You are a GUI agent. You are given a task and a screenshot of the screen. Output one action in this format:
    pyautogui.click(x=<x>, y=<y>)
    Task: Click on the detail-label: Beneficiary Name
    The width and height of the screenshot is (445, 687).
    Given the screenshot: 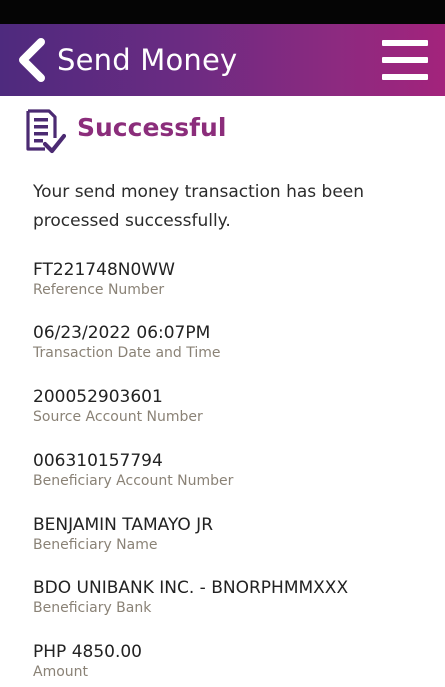 What is the action you would take?
    pyautogui.click(x=95, y=545)
    